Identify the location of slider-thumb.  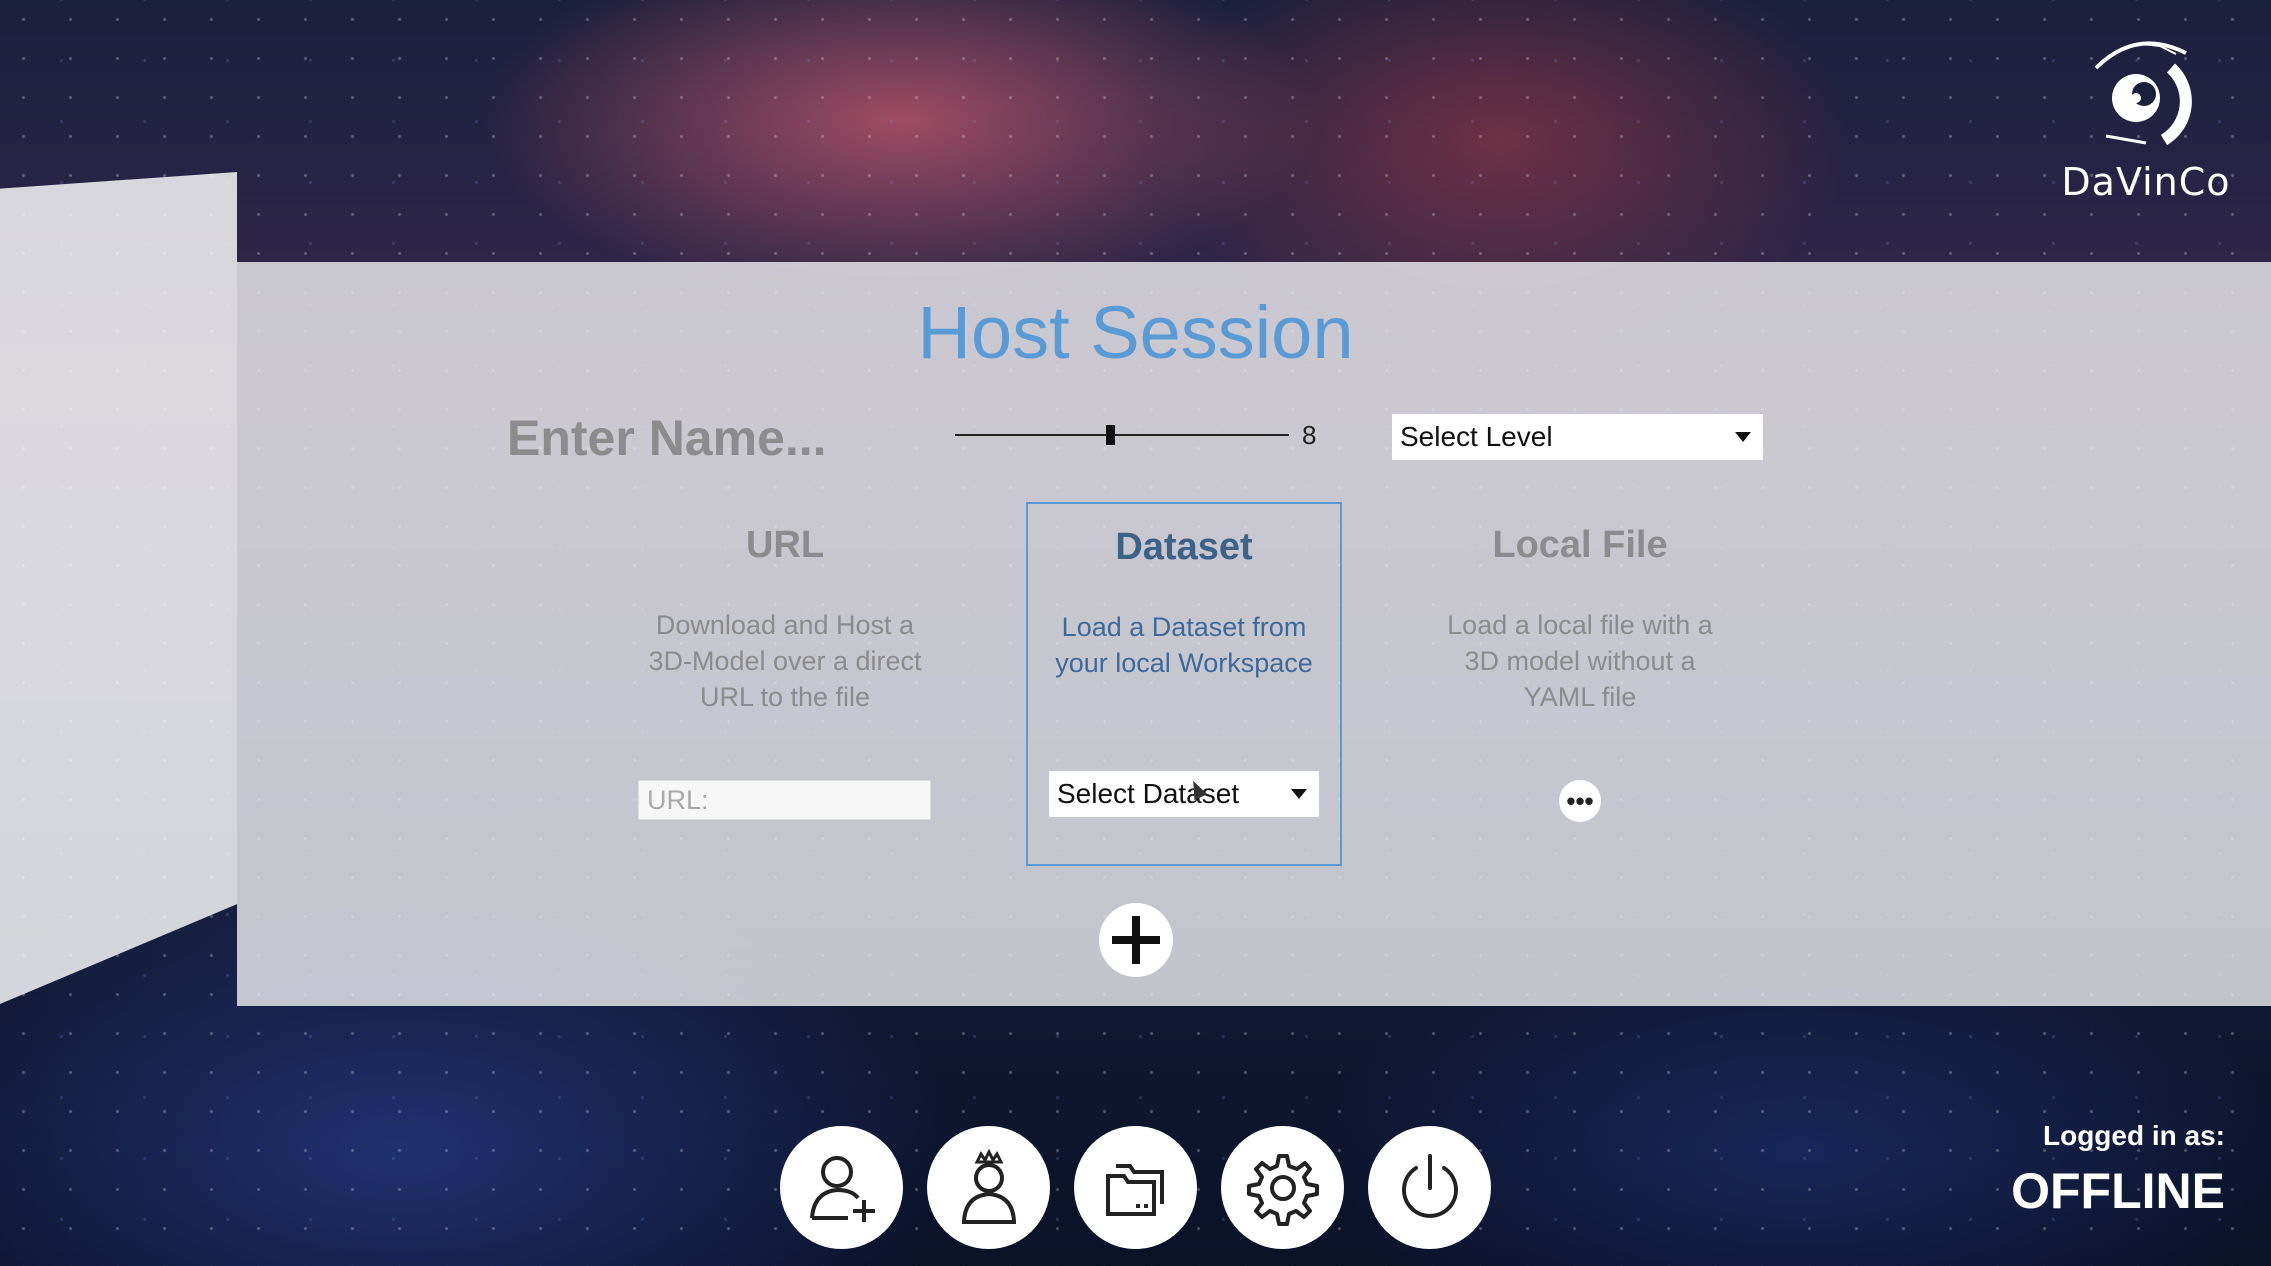
(1110, 435).